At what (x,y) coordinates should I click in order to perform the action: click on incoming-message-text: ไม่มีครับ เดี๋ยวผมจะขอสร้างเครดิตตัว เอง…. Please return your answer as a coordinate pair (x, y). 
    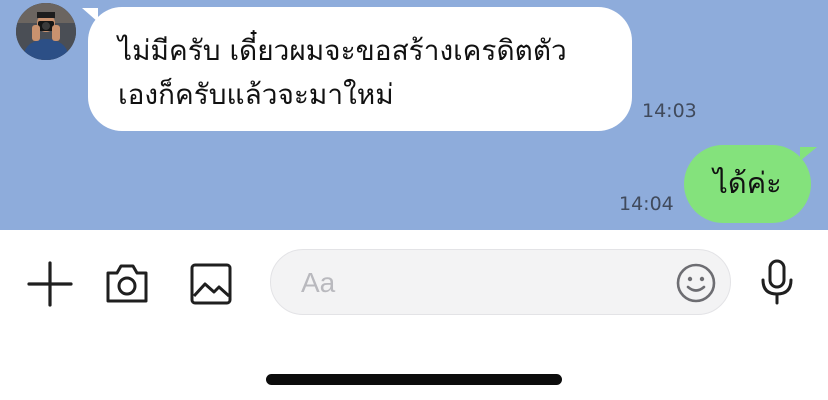
    Looking at the image, I should click on (342, 72).